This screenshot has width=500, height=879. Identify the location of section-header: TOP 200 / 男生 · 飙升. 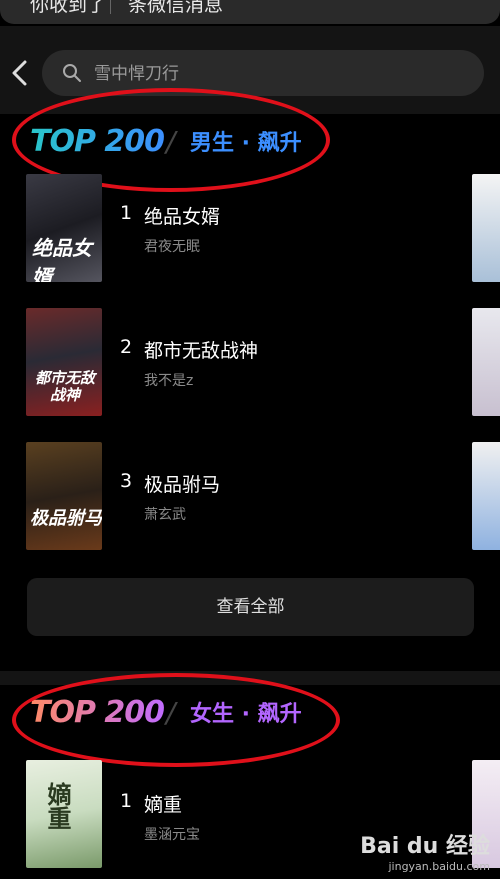
(250, 140).